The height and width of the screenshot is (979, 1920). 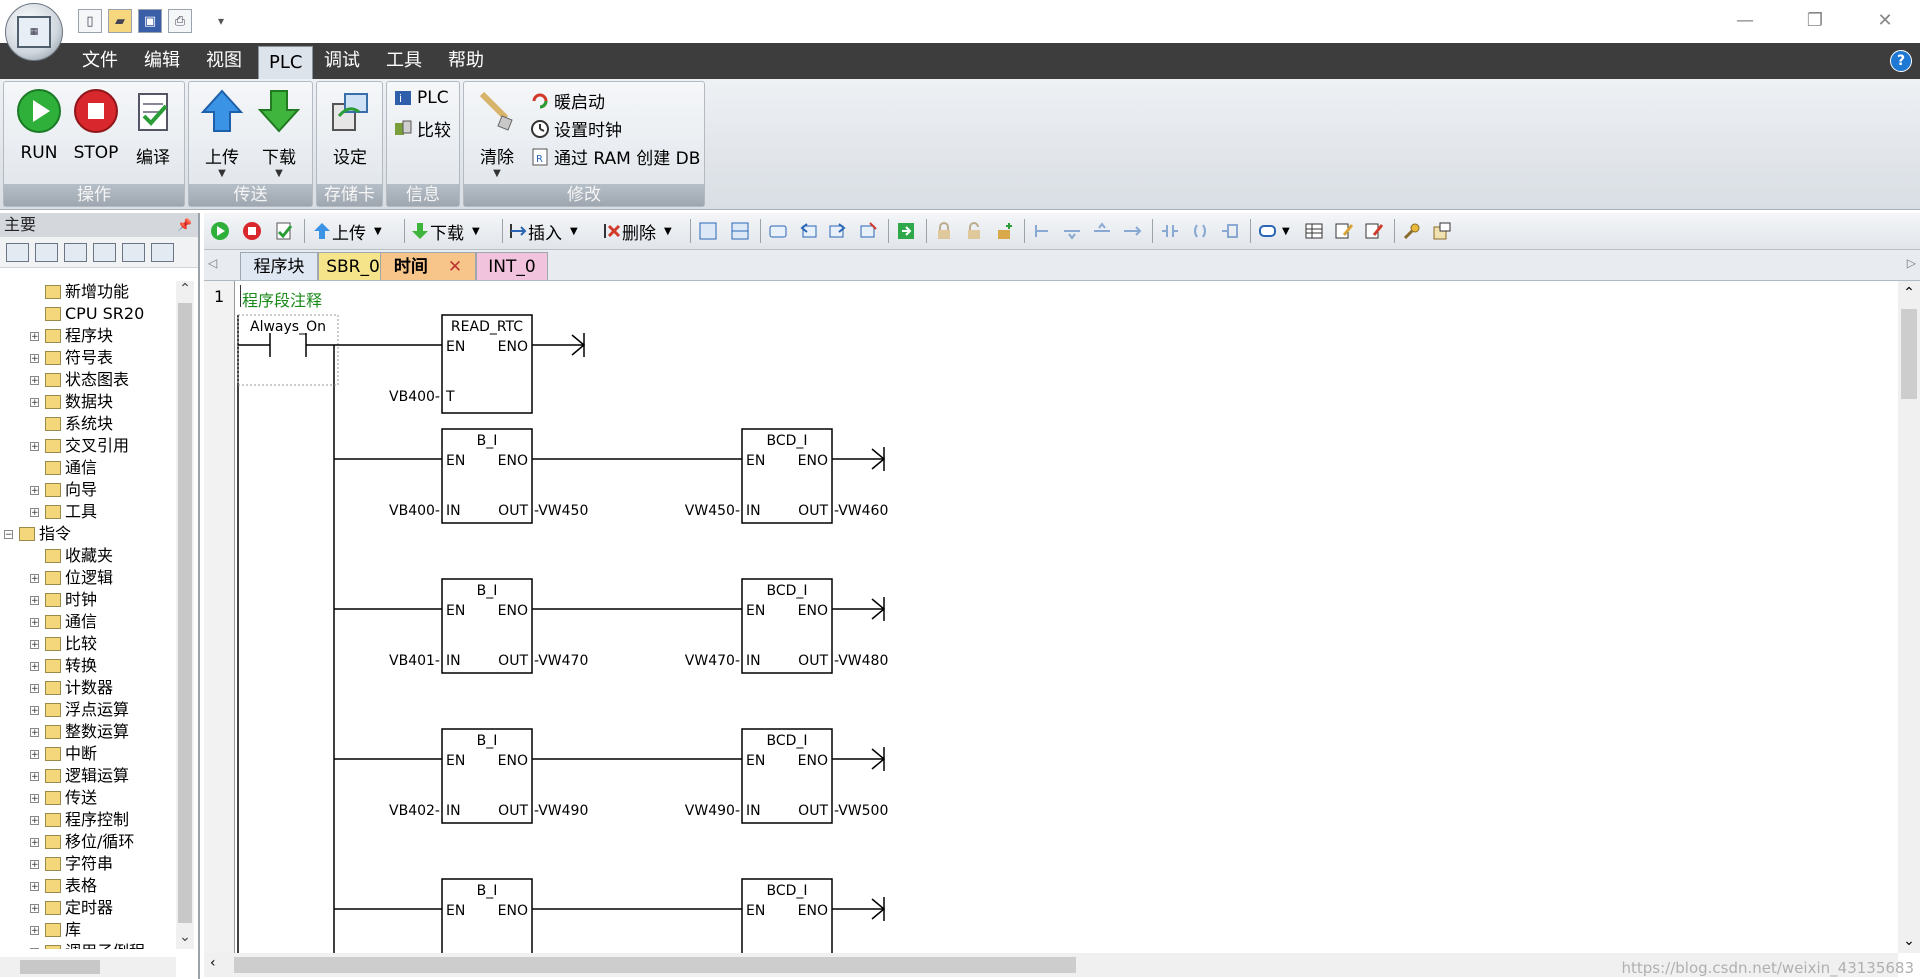 What do you see at coordinates (79, 446) in the screenshot?
I see `tree-item: + 交叉引用` at bounding box center [79, 446].